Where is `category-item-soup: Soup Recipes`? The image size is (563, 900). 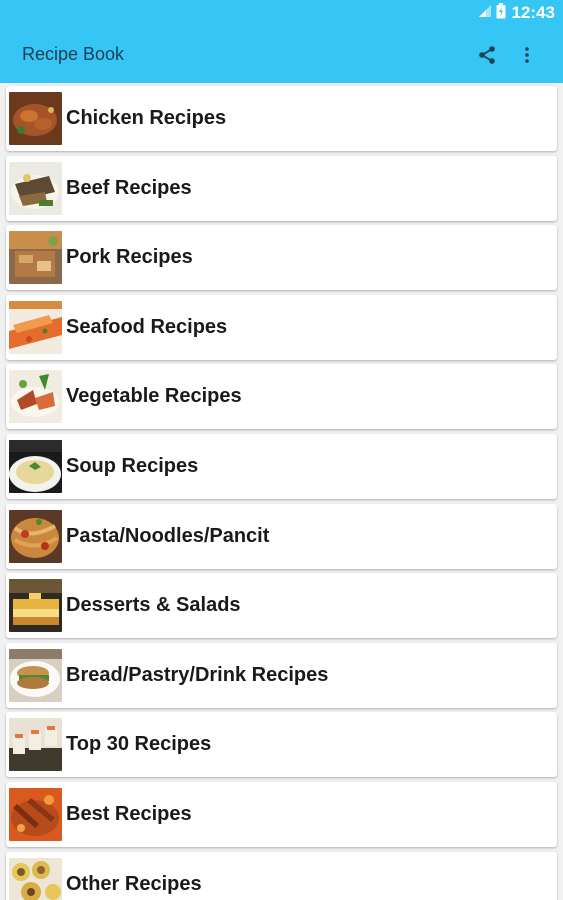
category-item-soup: Soup Recipes is located at coordinates (281, 466).